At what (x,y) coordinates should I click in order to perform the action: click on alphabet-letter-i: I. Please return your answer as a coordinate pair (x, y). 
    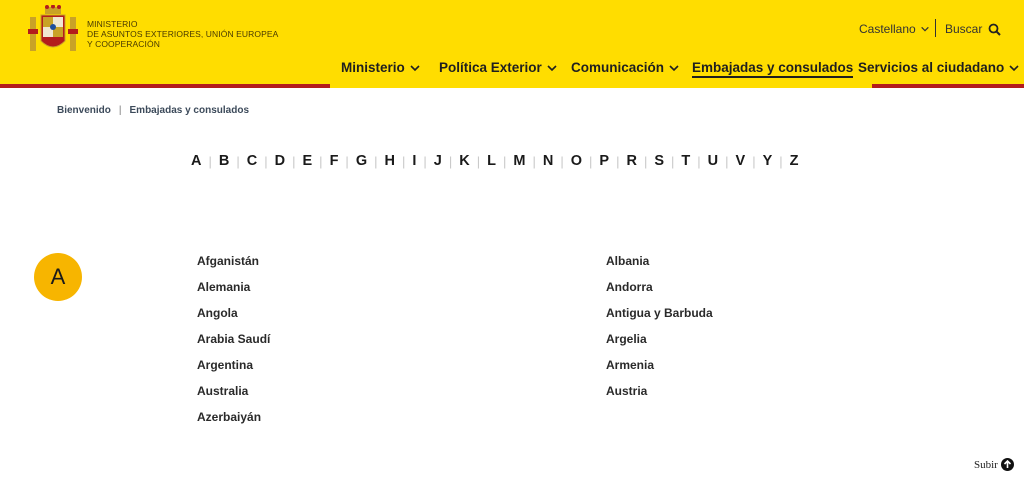
    Looking at the image, I should click on (414, 161).